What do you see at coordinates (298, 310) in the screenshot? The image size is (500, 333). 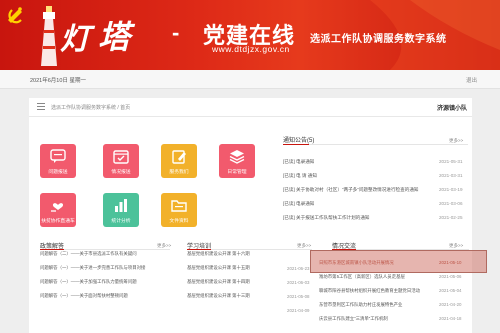 I see `study-item-date: 2021-04-09` at bounding box center [298, 310].